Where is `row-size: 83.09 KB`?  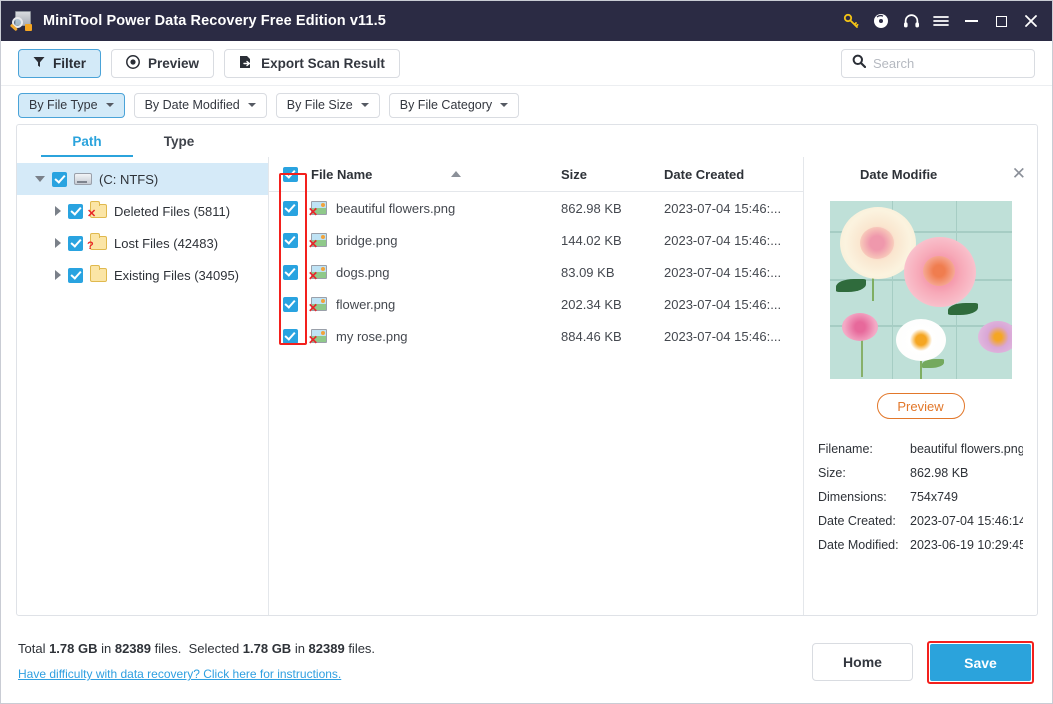 row-size: 83.09 KB is located at coordinates (588, 272).